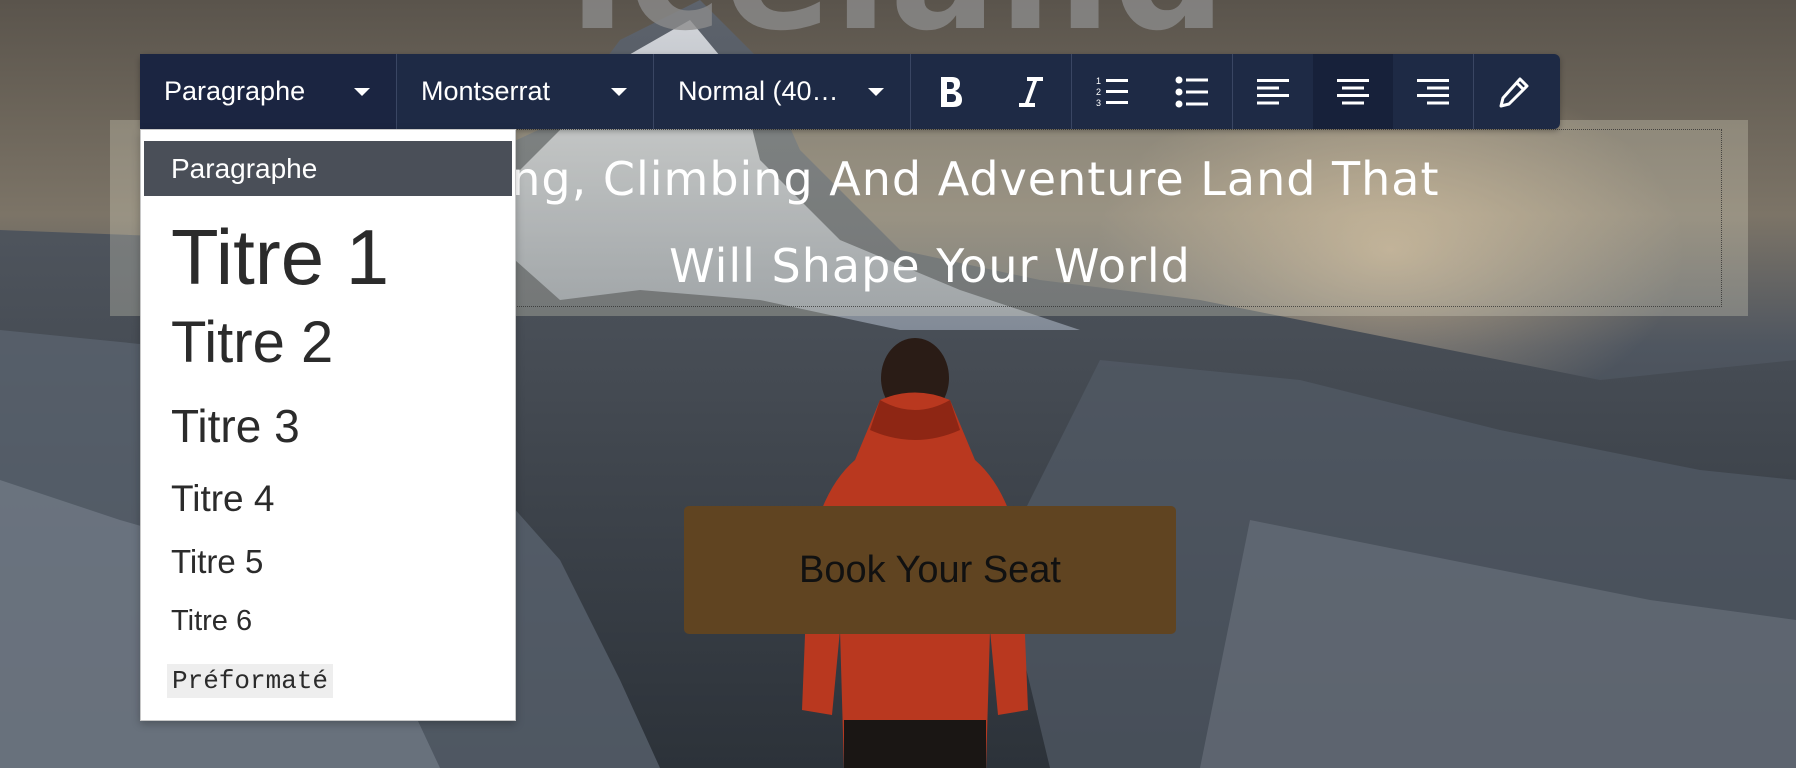 This screenshot has height=768, width=1796. I want to click on block-format-select: Paragraphe, so click(268, 91).